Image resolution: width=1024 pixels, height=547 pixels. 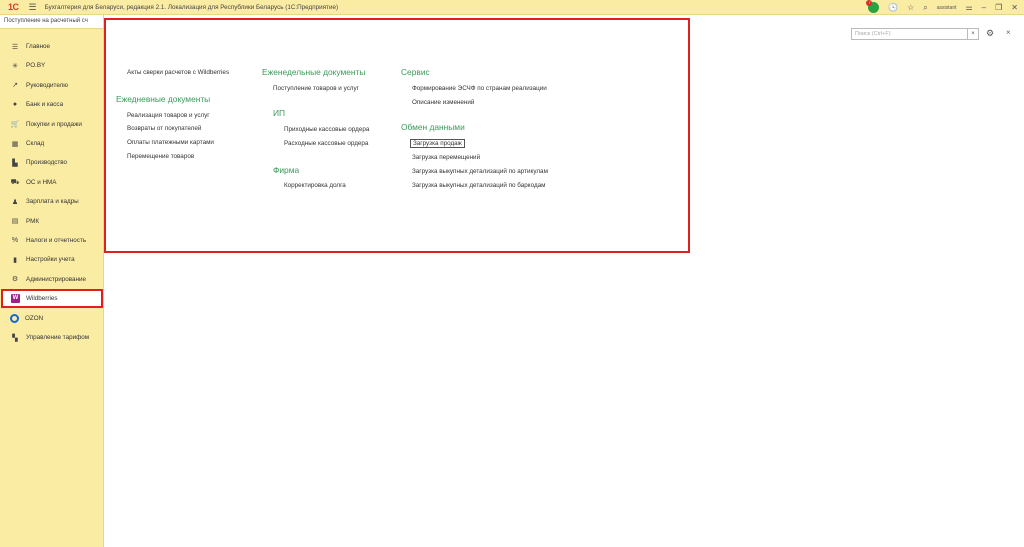 What do you see at coordinates (47, 163) in the screenshot?
I see `sidebar-item-label: Производство` at bounding box center [47, 163].